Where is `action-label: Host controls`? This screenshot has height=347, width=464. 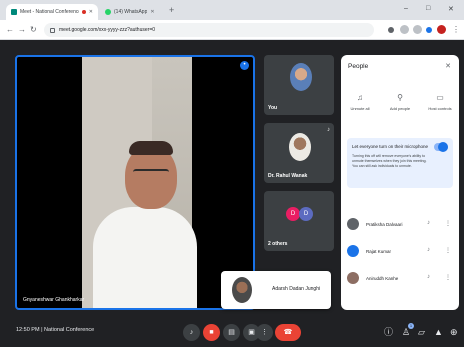 action-label: Host controls is located at coordinates (440, 108).